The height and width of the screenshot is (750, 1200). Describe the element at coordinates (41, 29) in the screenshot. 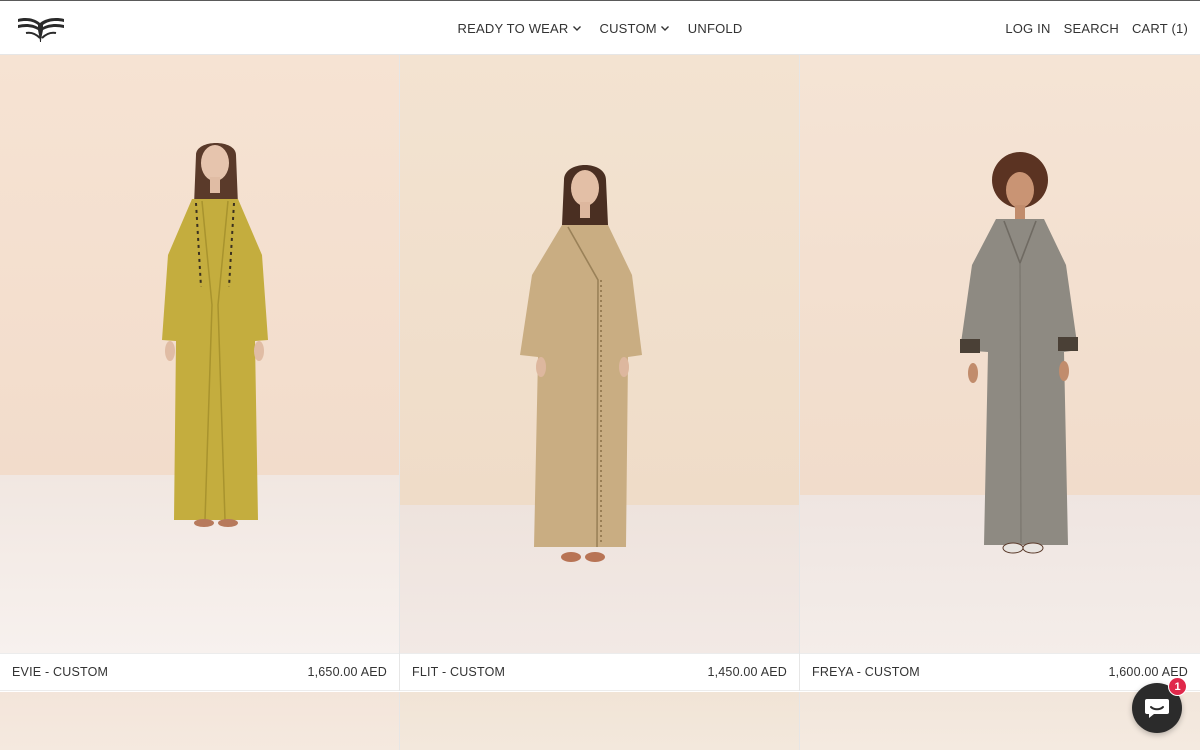

I see `brand-logo-icon` at that location.